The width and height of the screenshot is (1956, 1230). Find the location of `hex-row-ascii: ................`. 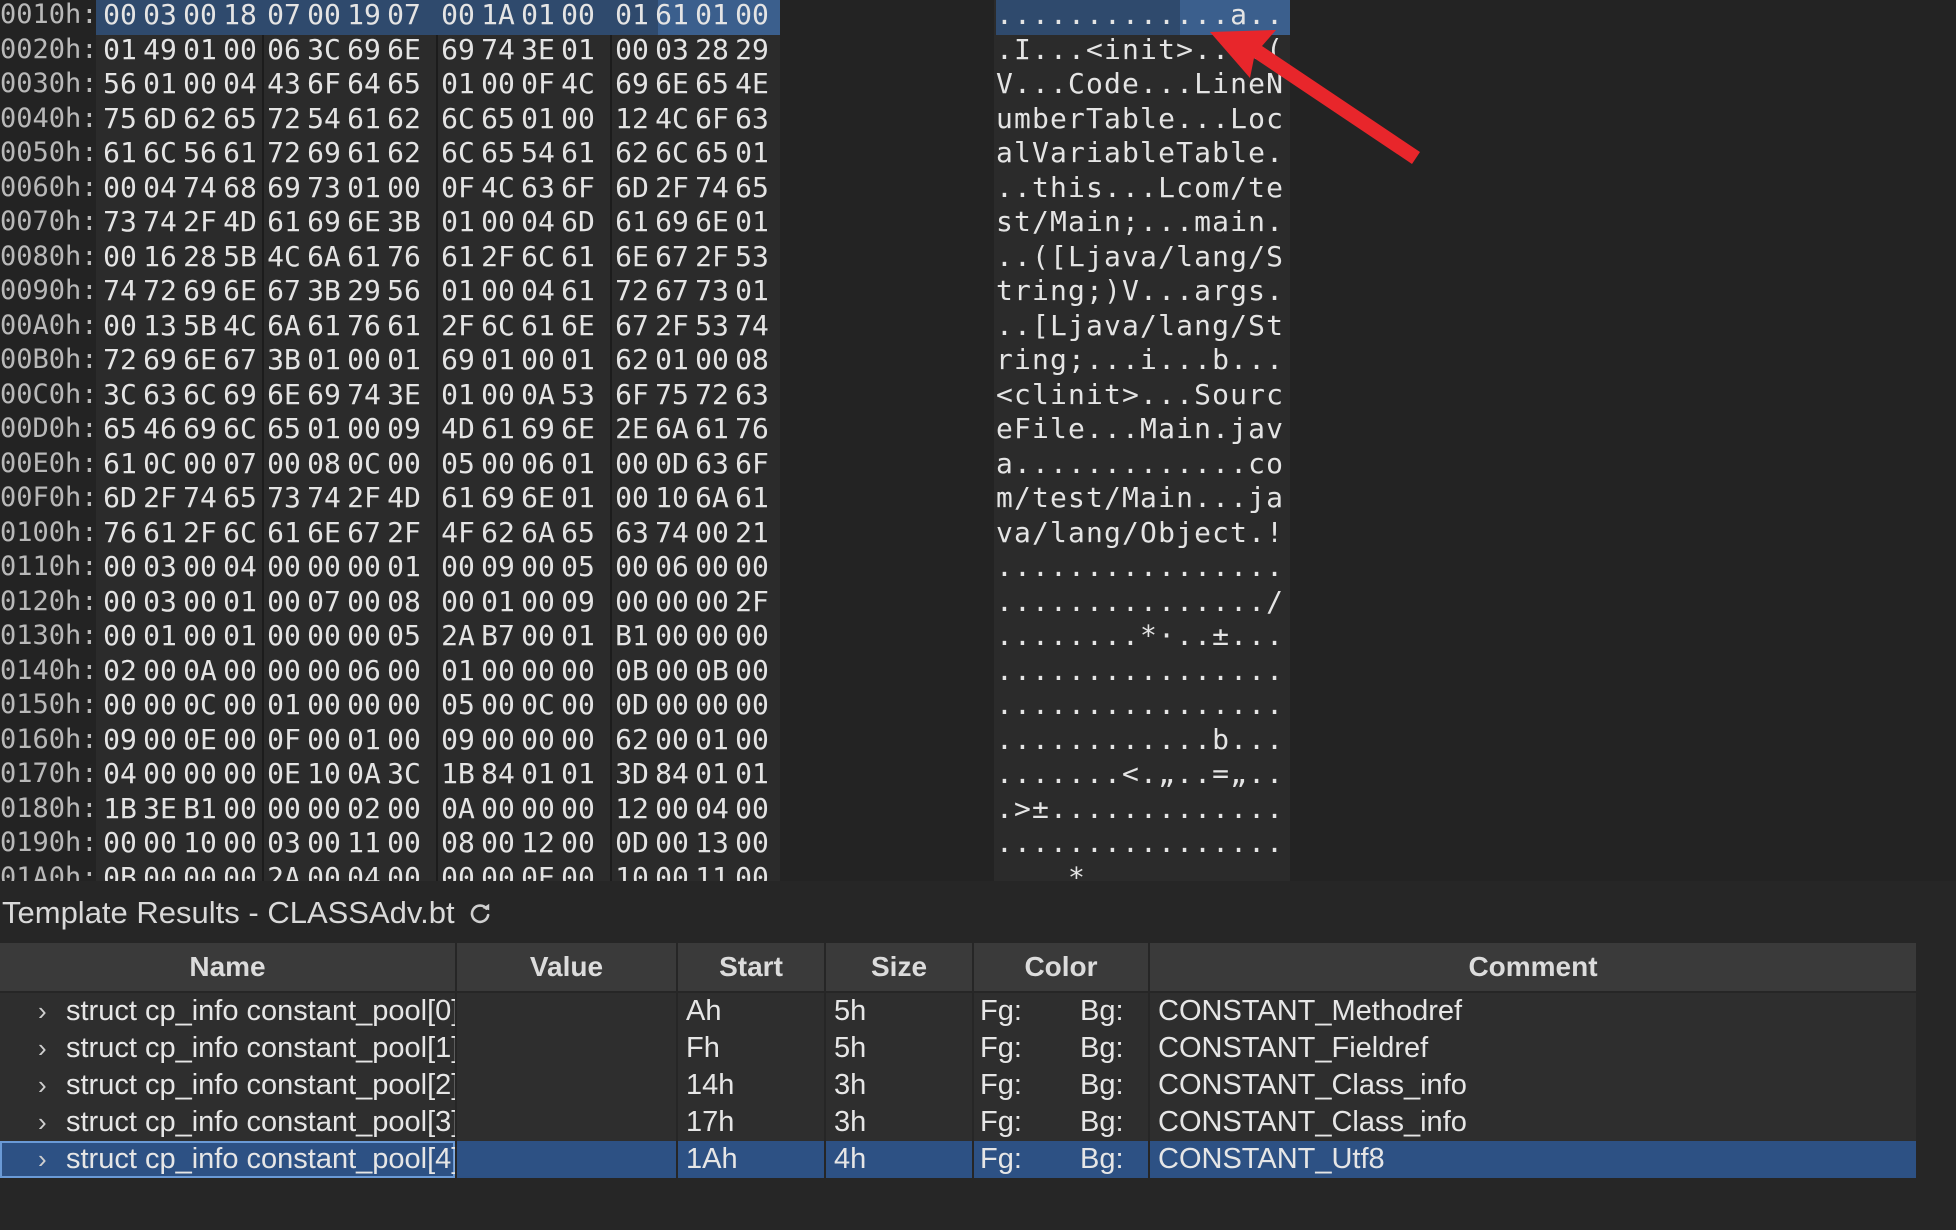

hex-row-ascii: ................ is located at coordinates (1143, 567).